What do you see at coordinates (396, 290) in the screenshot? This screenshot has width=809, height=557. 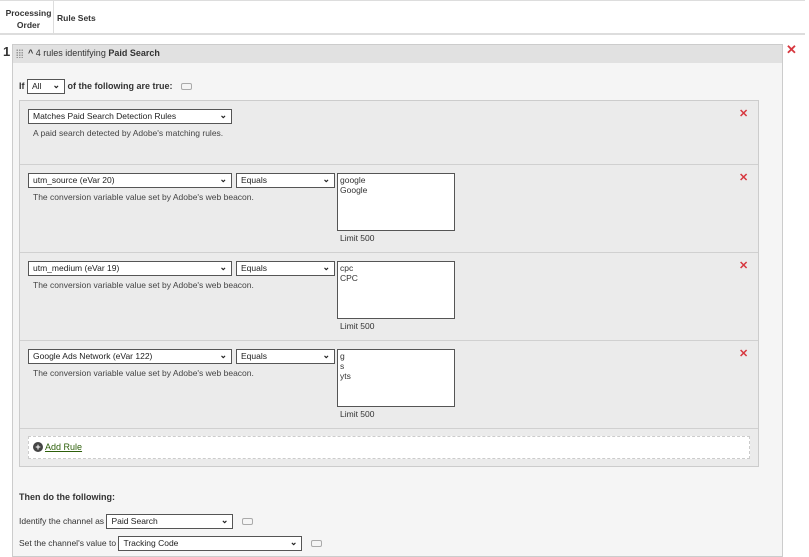 I see `rule-values-textarea: cpc CPC` at bounding box center [396, 290].